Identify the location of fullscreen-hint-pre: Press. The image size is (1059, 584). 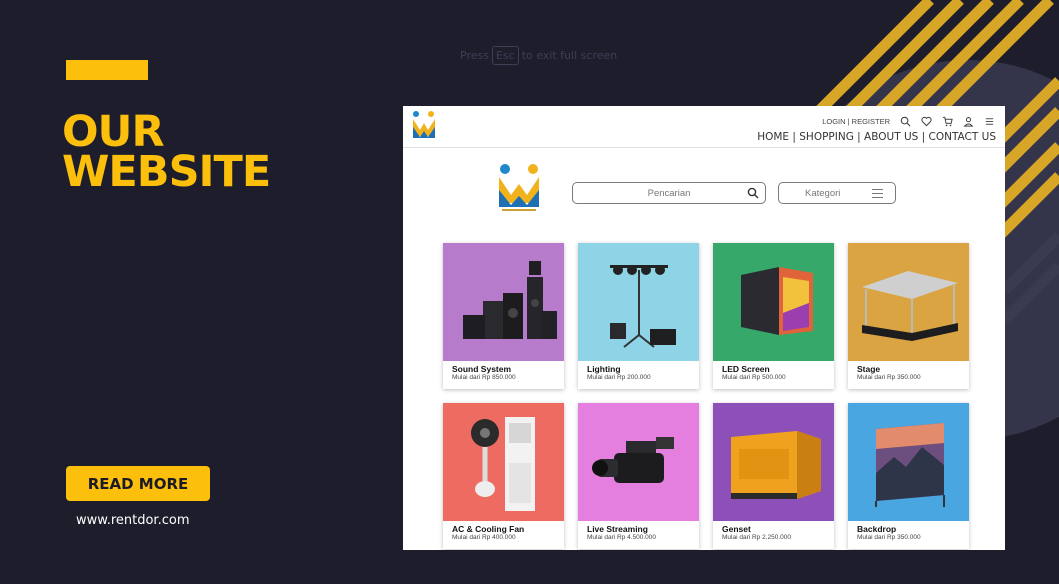
(474, 55).